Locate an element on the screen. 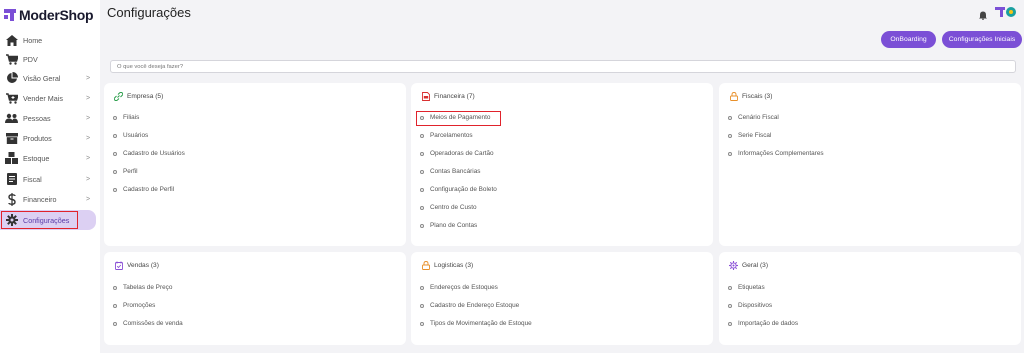 The image size is (1024, 353). list-item: Filiais is located at coordinates (126, 117).